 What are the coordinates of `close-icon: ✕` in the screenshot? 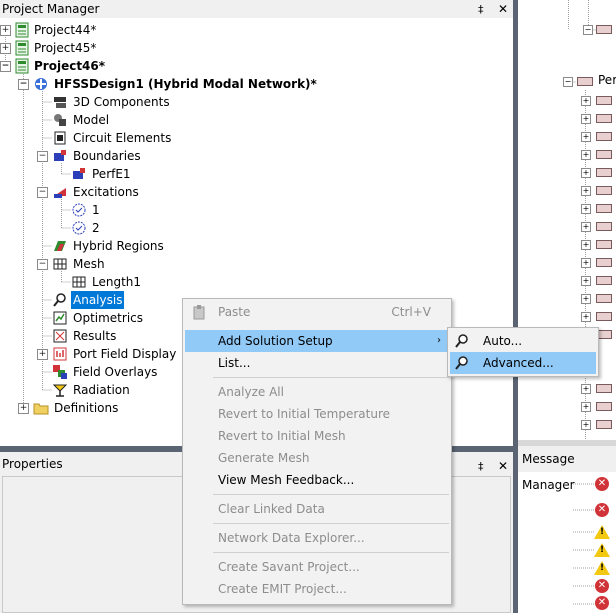 It's located at (503, 466).